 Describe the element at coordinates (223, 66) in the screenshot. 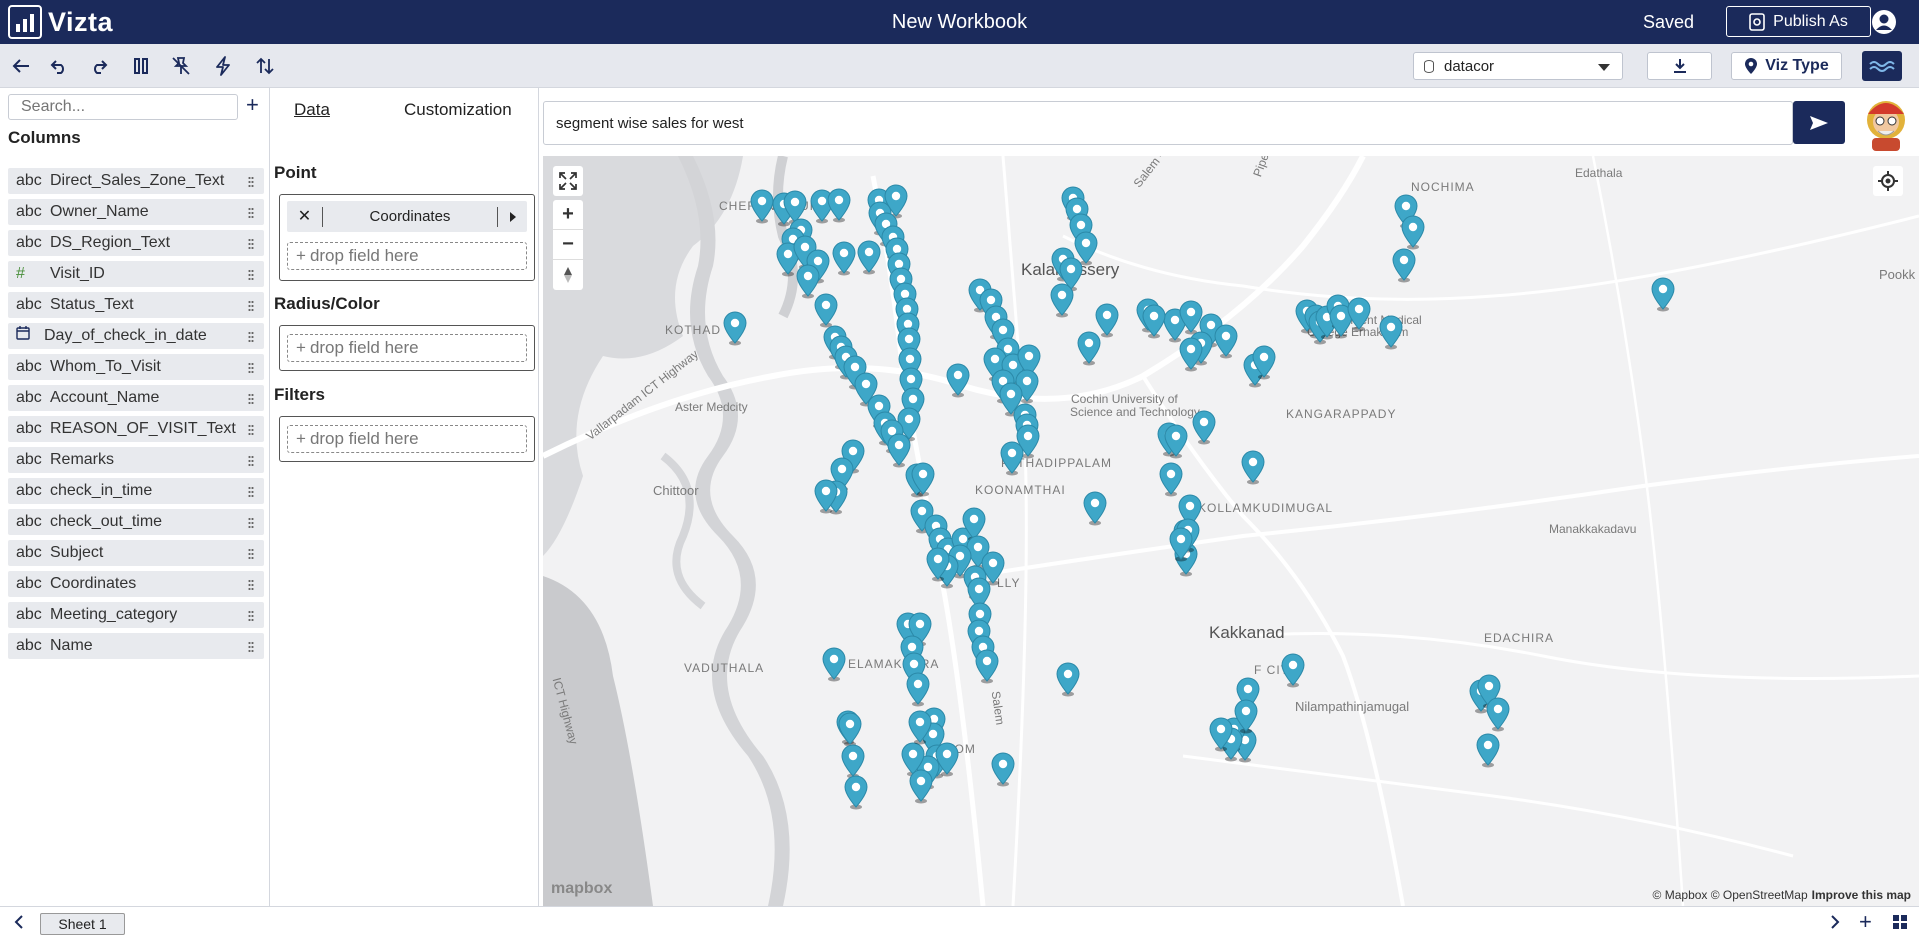

I see `lightning-icon` at that location.